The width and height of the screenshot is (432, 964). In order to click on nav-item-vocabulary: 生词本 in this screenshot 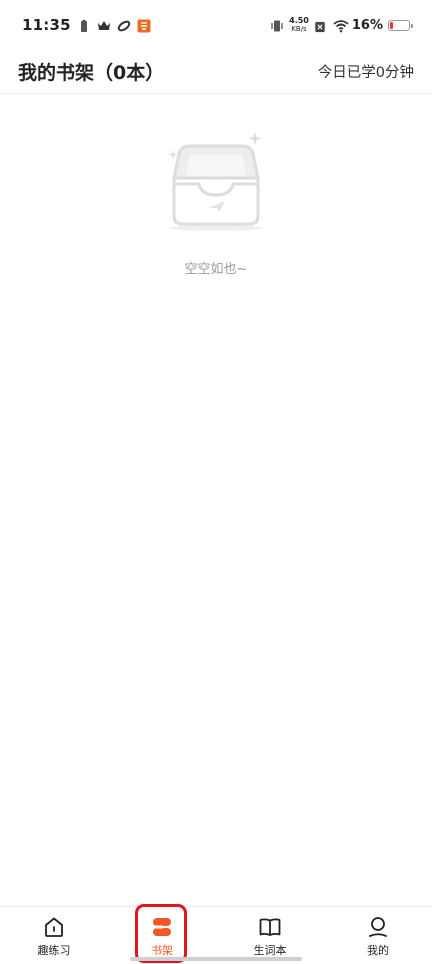, I will do `click(270, 935)`.